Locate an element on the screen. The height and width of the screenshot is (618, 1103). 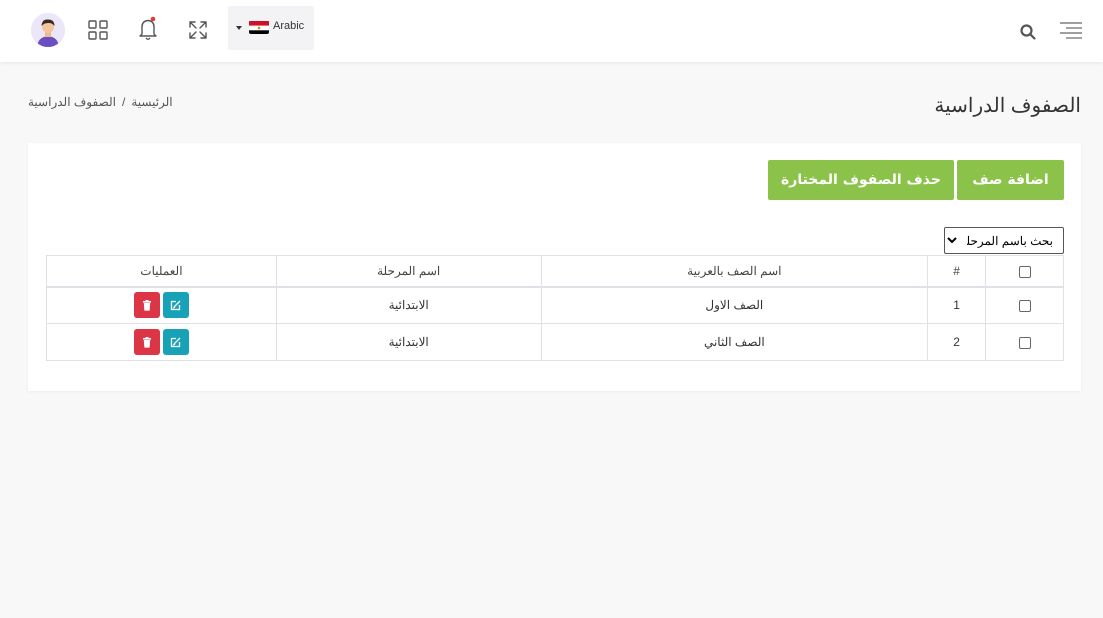
row-class-name: الصف الثاني is located at coordinates (734, 342).